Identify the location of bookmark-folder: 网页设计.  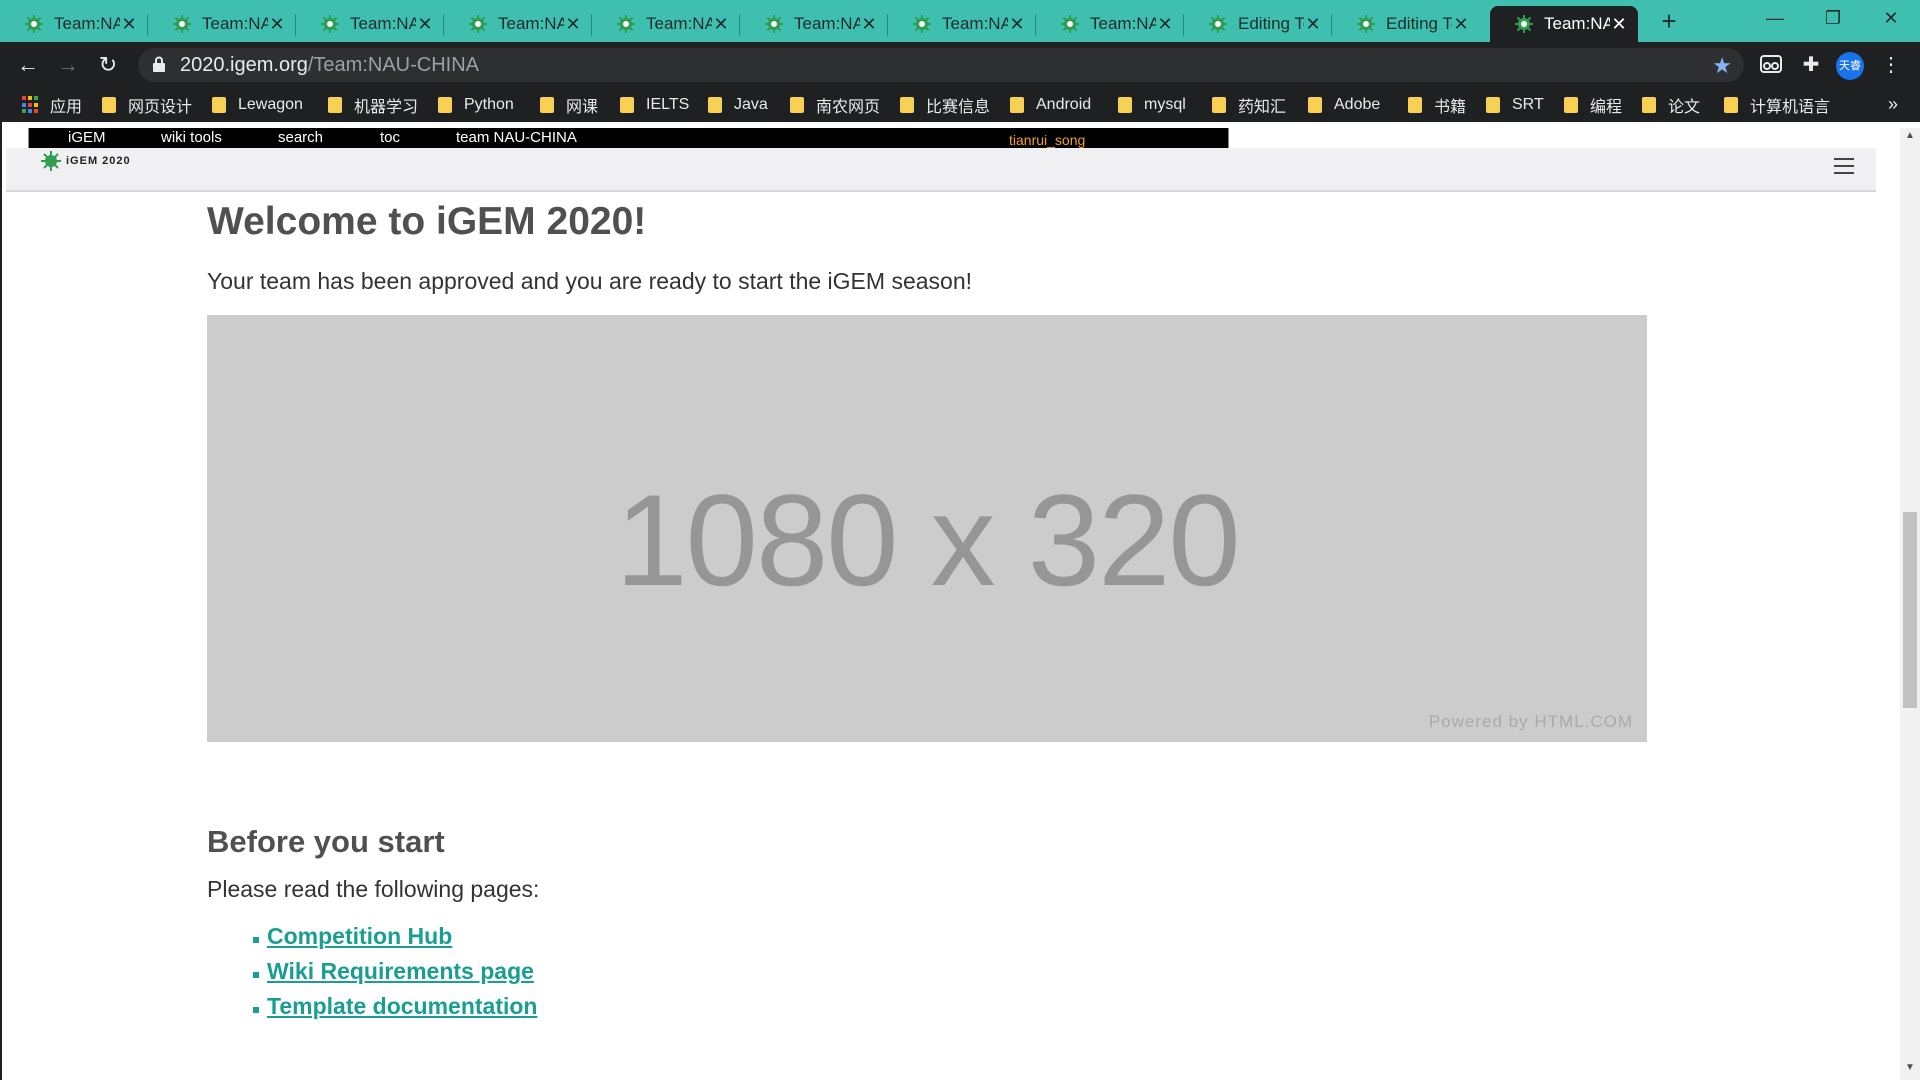
(147, 105).